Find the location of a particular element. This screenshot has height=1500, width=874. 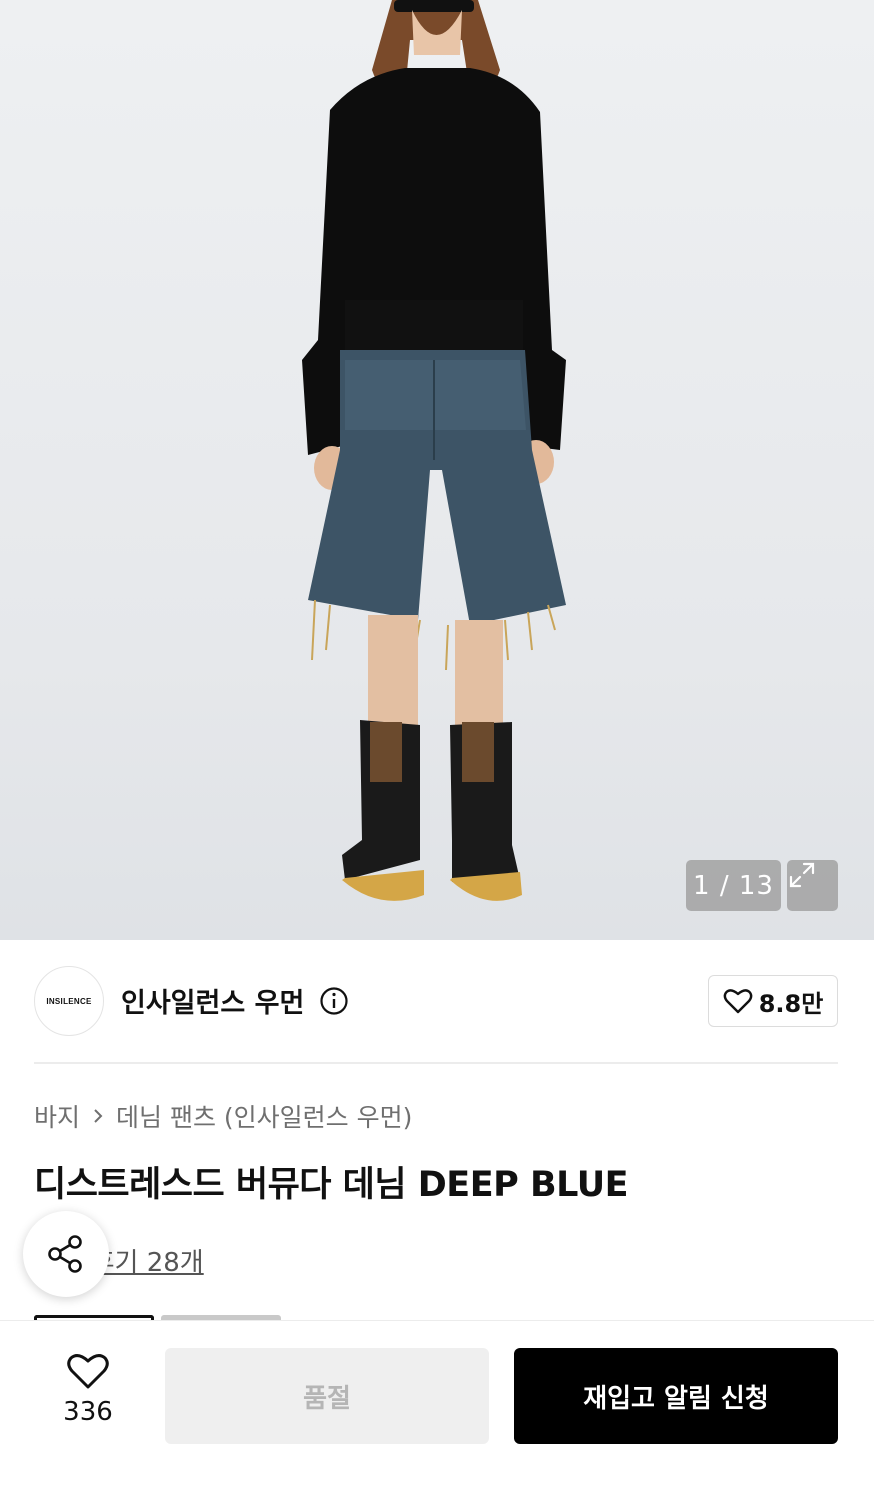

restock-alert-button: 재입고 알림 신청 is located at coordinates (676, 1396).